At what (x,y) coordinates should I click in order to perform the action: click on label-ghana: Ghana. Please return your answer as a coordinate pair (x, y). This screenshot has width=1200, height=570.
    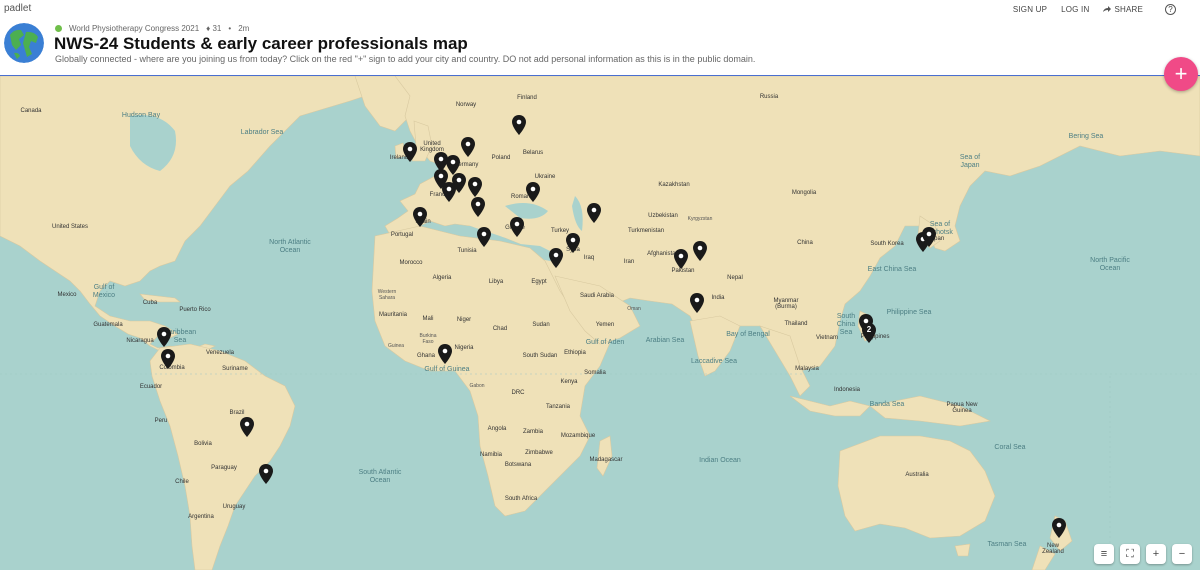
    Looking at the image, I should click on (426, 356).